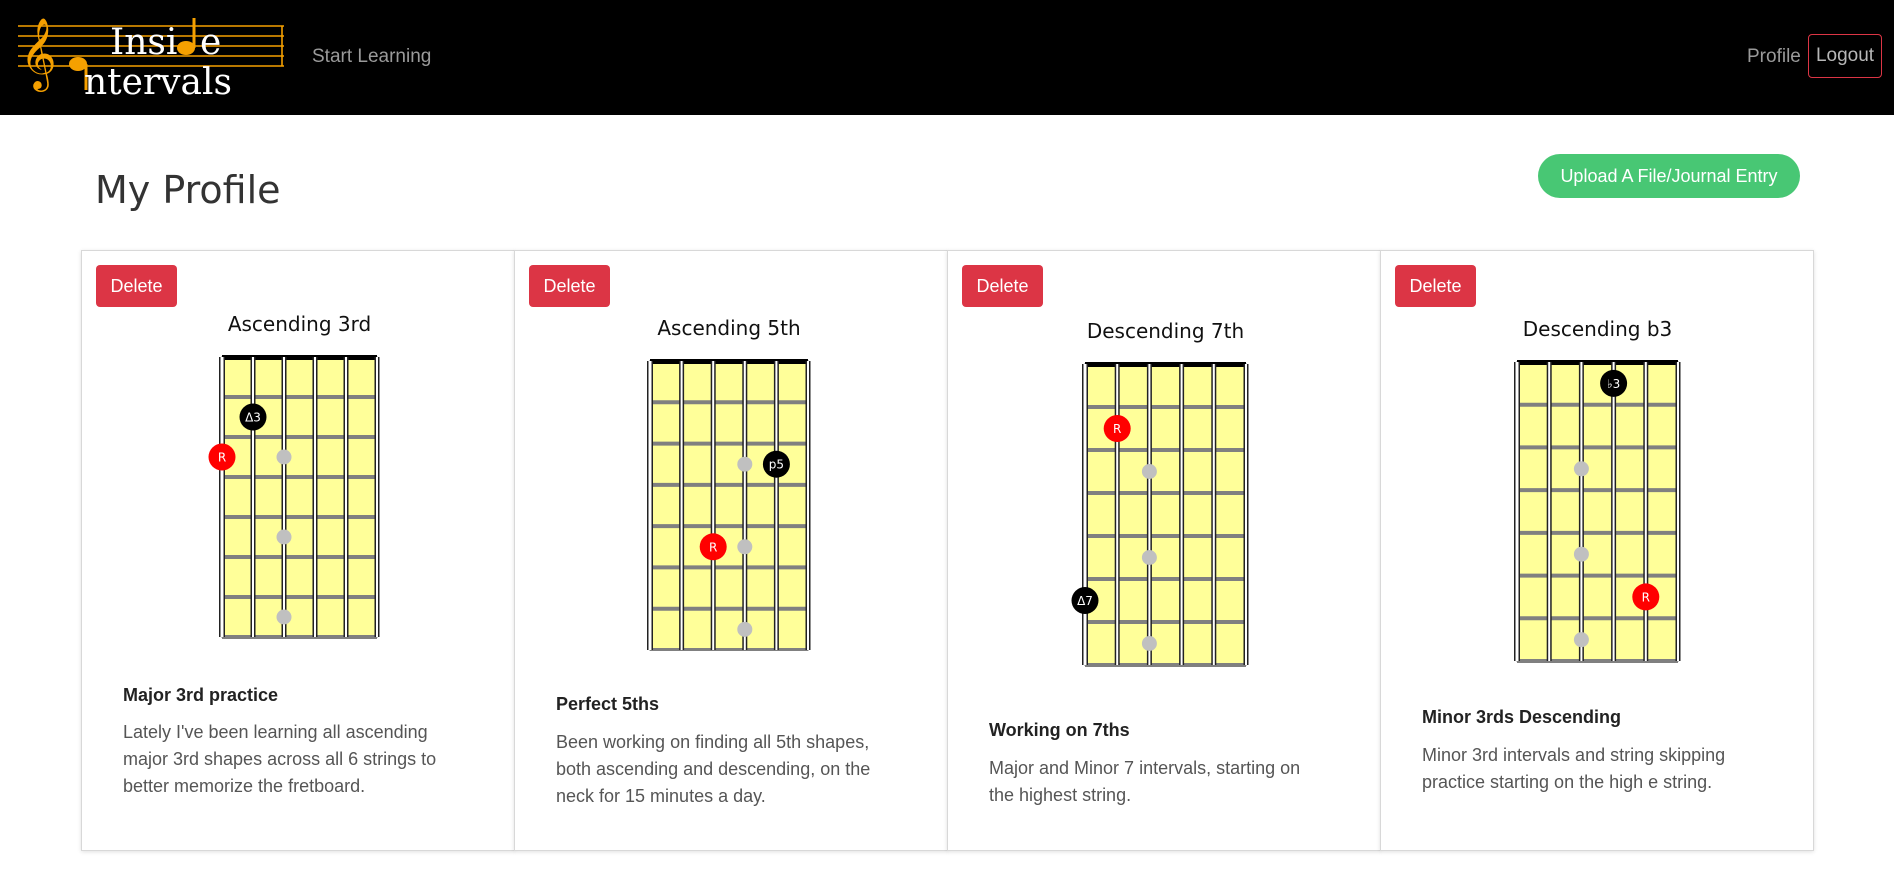 This screenshot has width=1894, height=882. What do you see at coordinates (1613, 384) in the screenshot?
I see `note-label: ♭3` at bounding box center [1613, 384].